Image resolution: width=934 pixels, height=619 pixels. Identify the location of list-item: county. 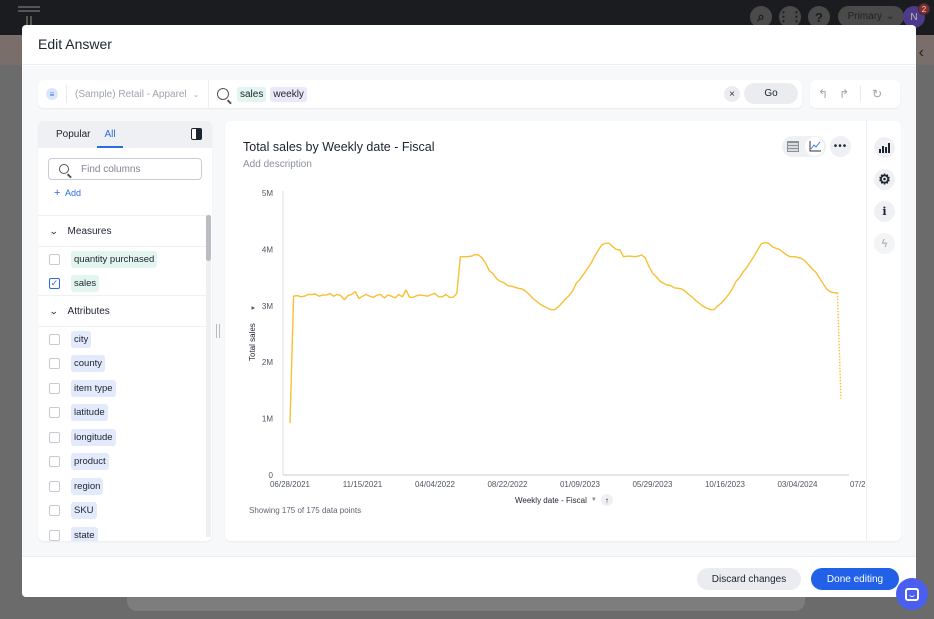
(123, 364).